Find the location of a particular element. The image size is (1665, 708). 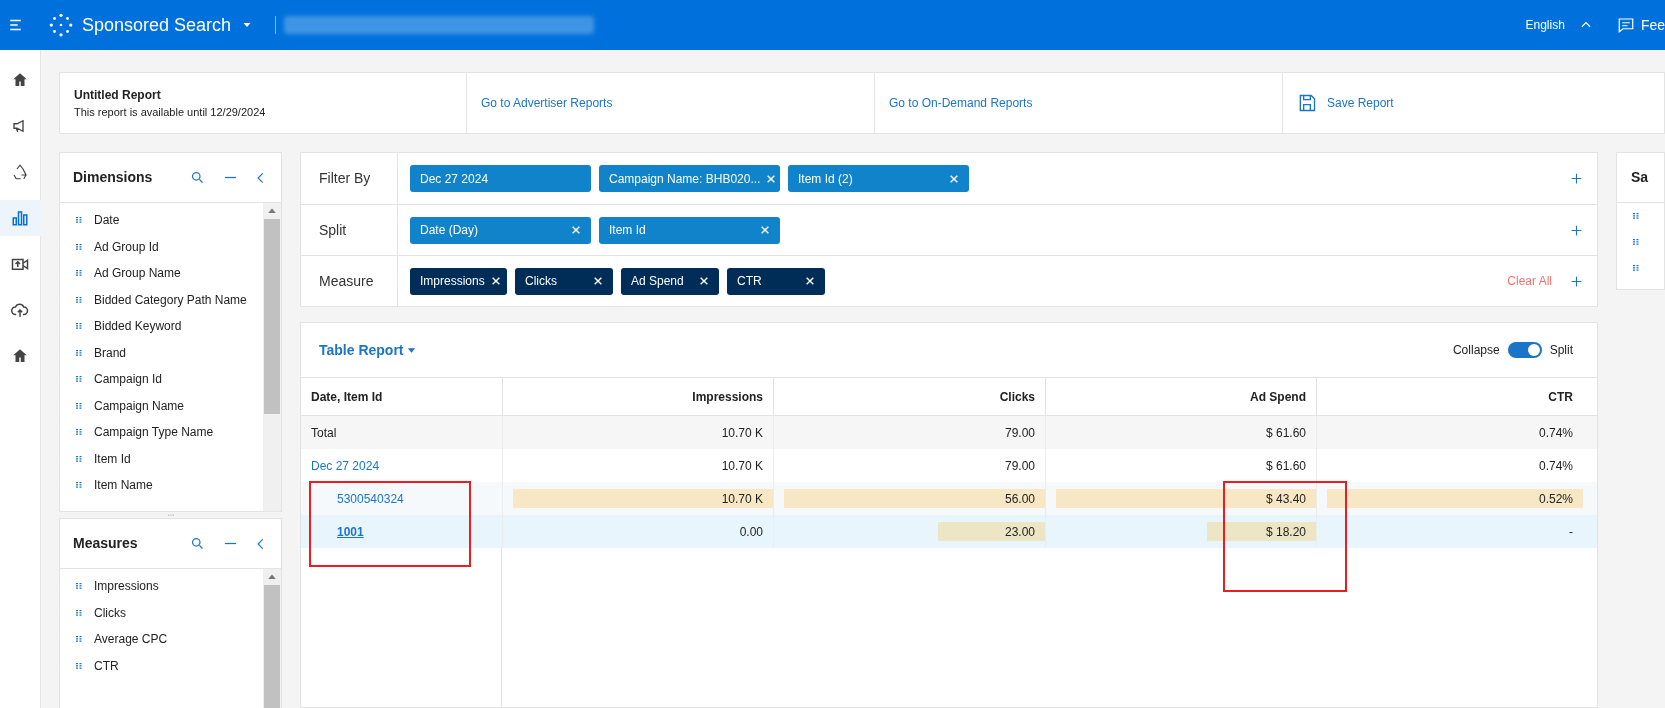

column-header: Date, Item Id is located at coordinates (401, 396).